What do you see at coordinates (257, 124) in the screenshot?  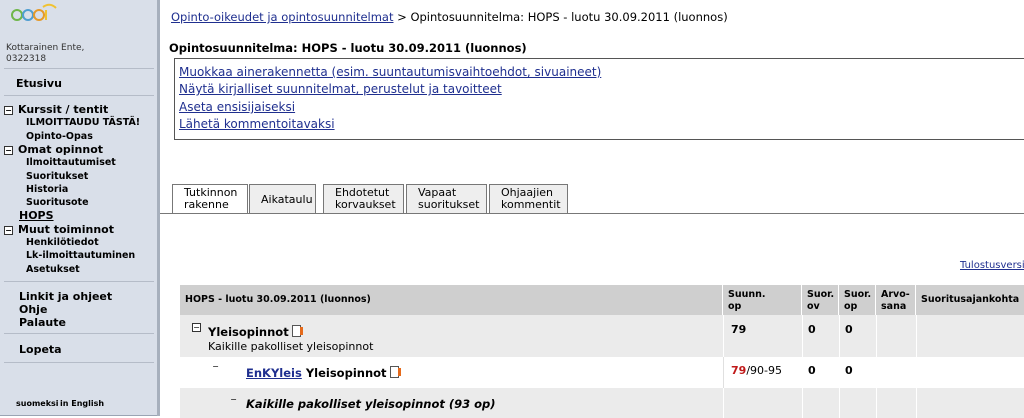 I see `send-for-comments-link: Lähetä kommentoitavaksi` at bounding box center [257, 124].